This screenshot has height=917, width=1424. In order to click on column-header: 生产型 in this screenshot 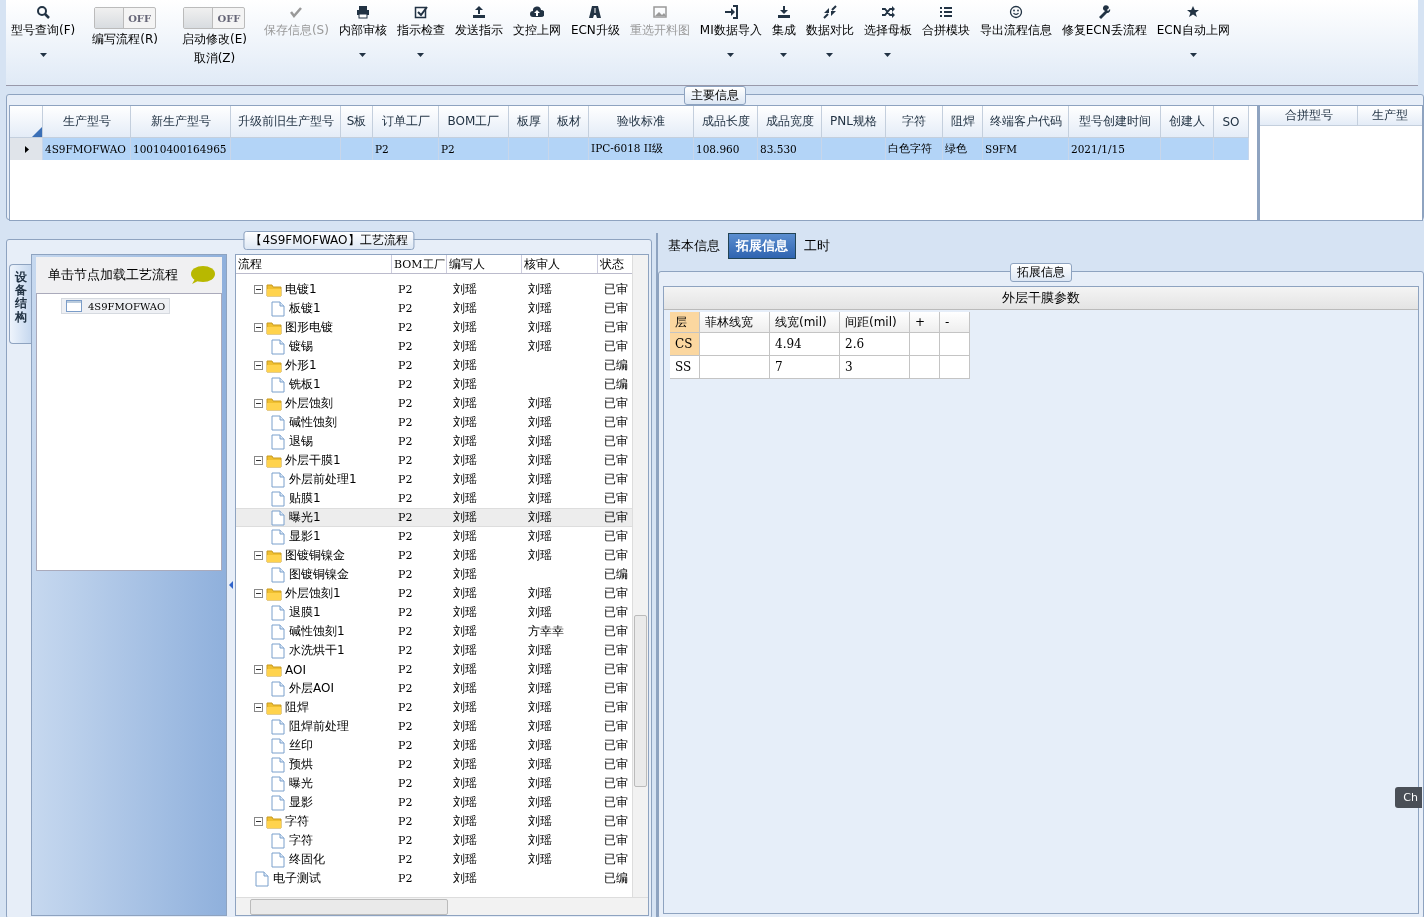, I will do `click(1390, 116)`.